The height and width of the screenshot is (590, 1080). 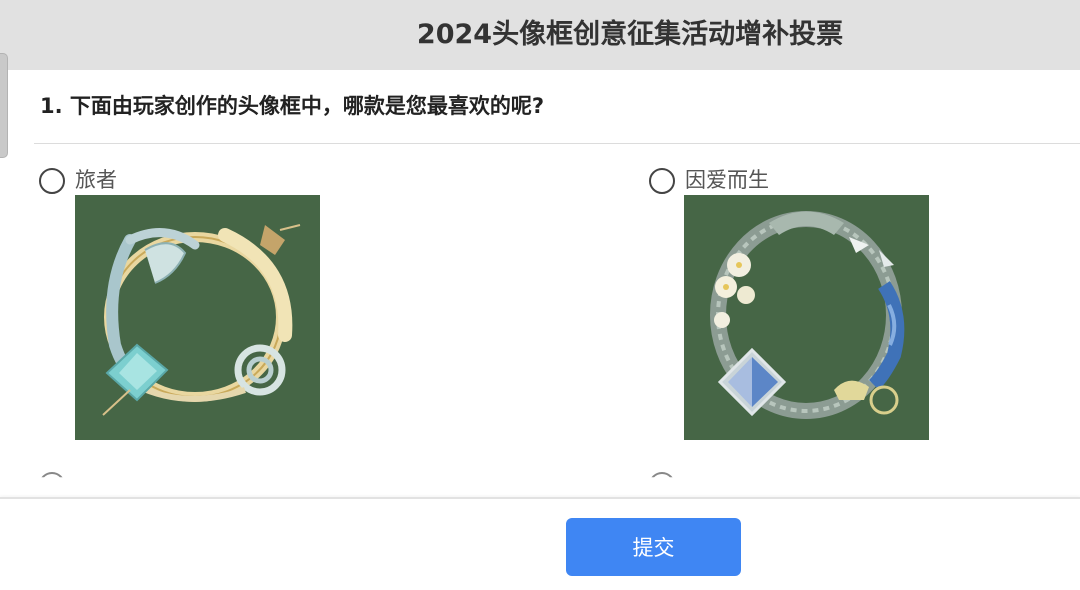 What do you see at coordinates (557, 143) in the screenshot?
I see `question-divider` at bounding box center [557, 143].